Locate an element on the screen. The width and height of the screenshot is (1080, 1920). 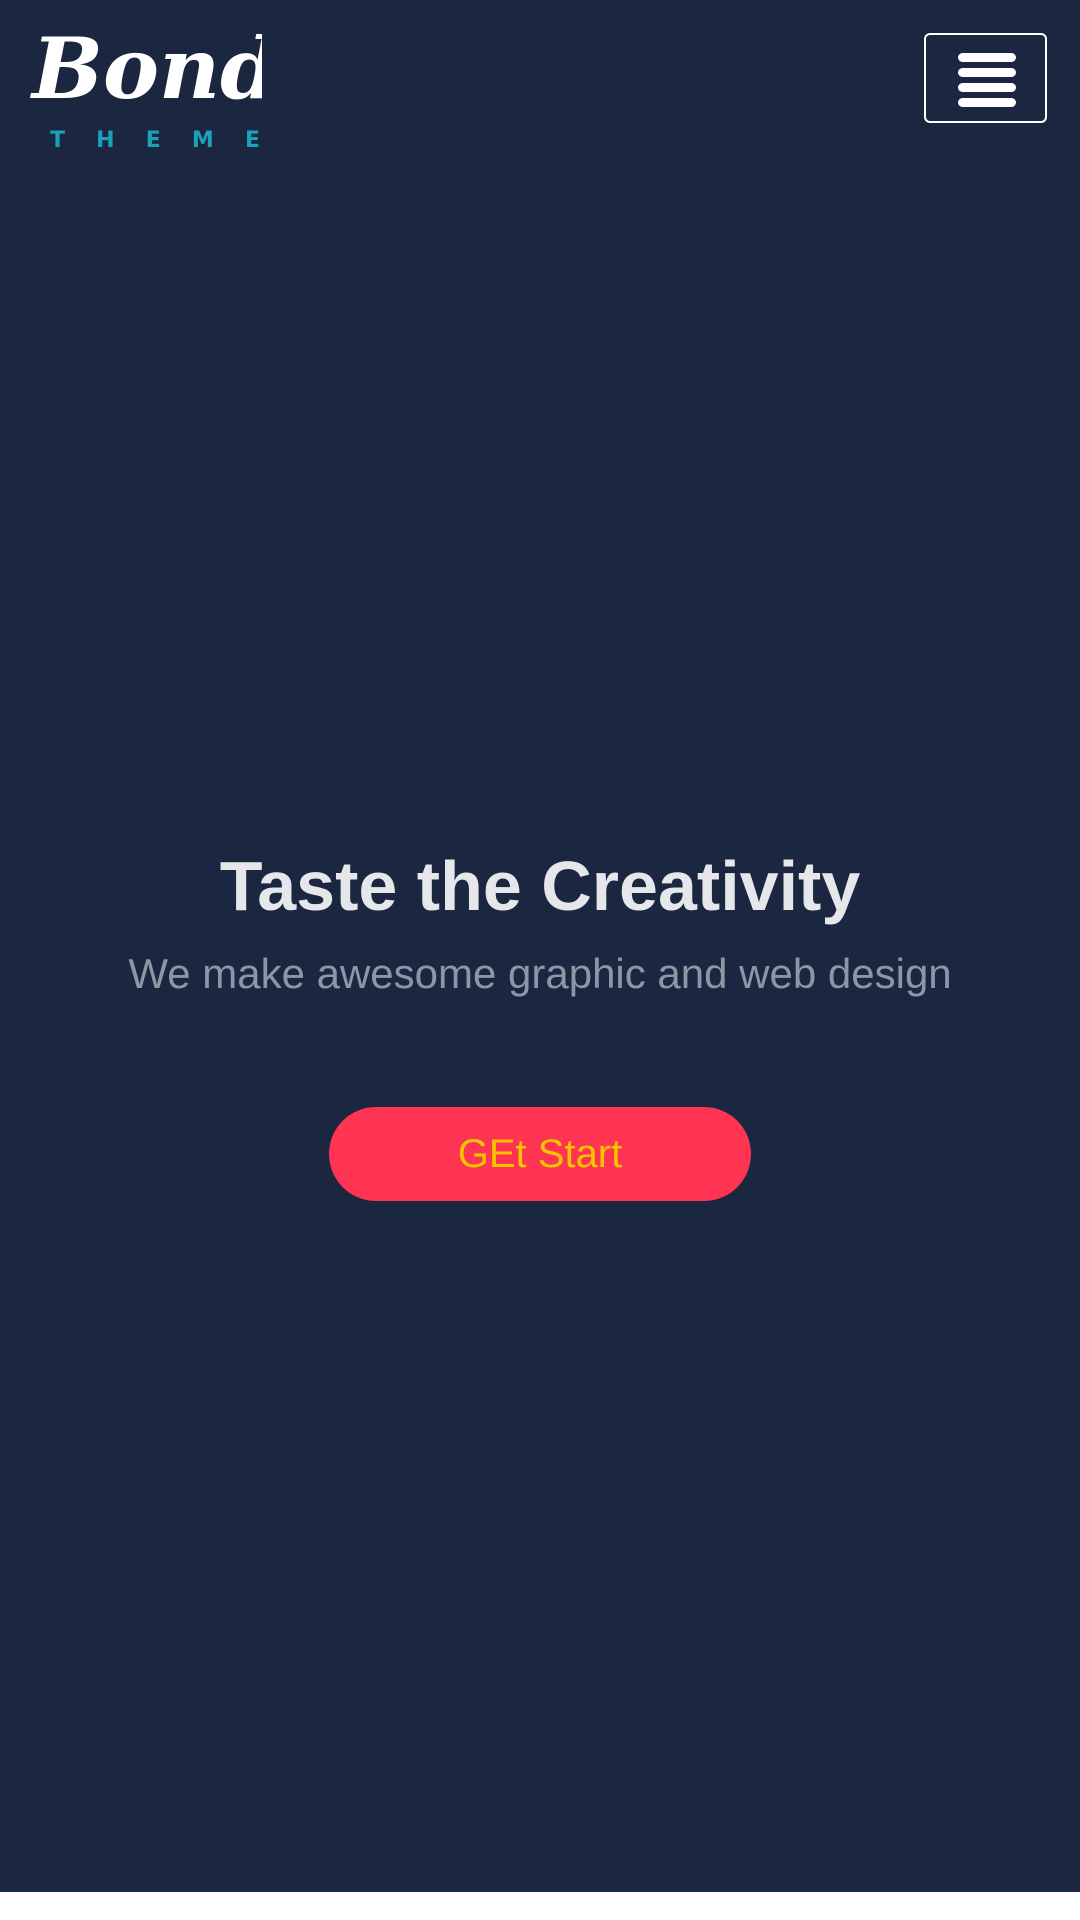
logo-subtitle: T H E M E is located at coordinates (155, 141).